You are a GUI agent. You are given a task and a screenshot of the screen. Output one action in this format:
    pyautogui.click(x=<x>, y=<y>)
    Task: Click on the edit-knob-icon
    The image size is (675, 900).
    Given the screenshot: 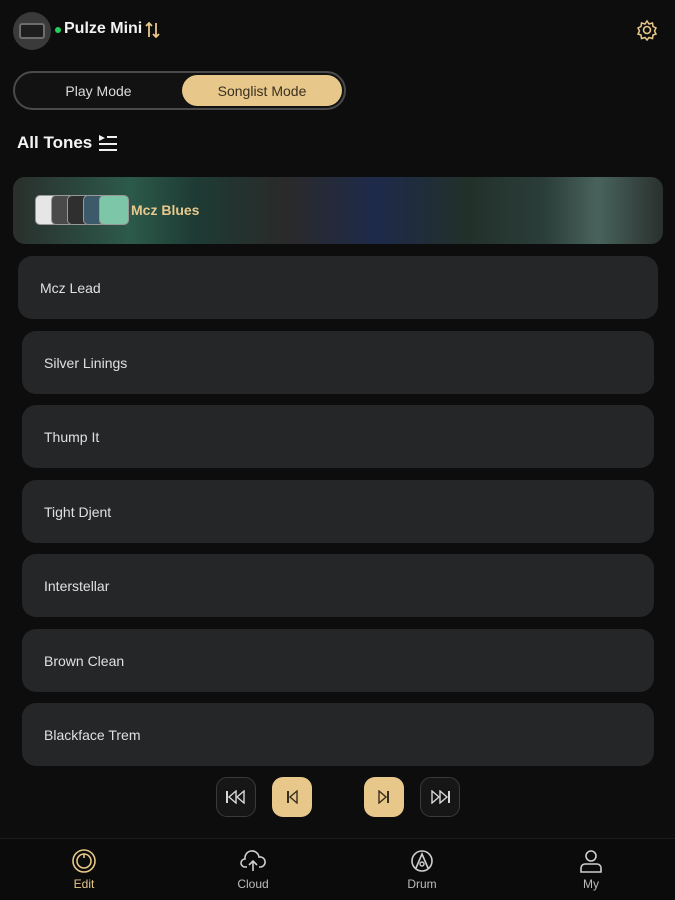 What is the action you would take?
    pyautogui.click(x=84, y=861)
    